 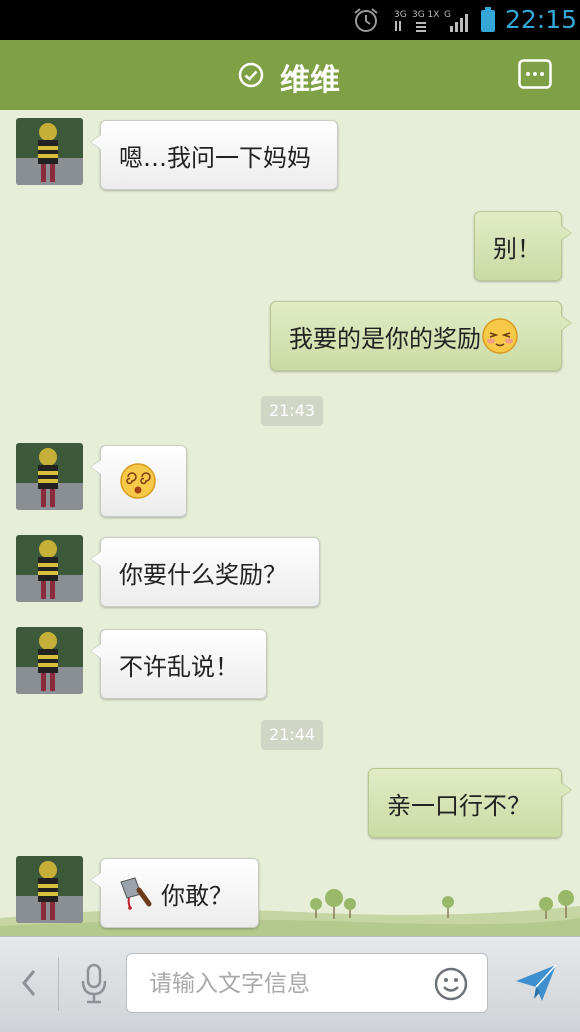 What do you see at coordinates (251, 75) in the screenshot?
I see `check-circle-icon` at bounding box center [251, 75].